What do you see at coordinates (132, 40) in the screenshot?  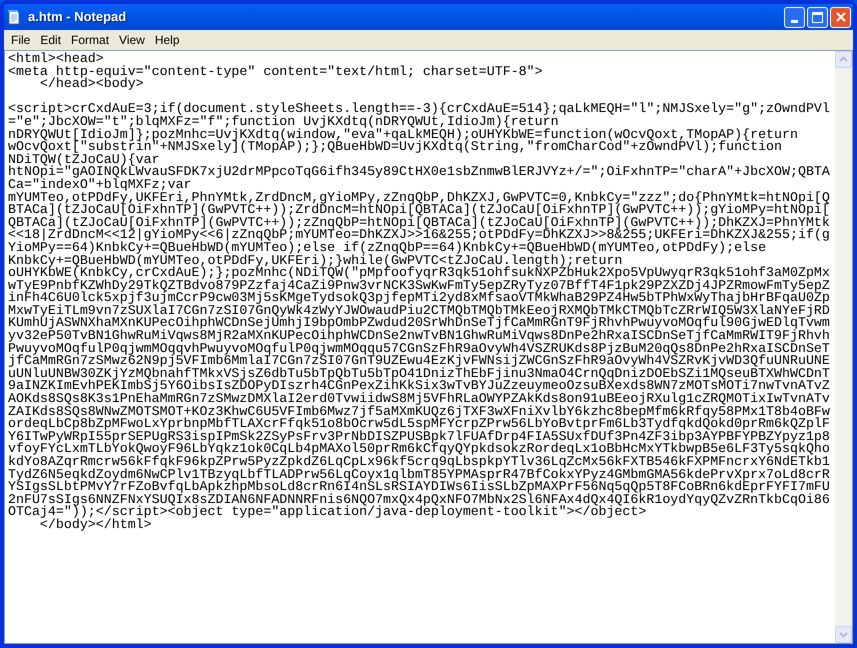 I see `menu-item: View` at bounding box center [132, 40].